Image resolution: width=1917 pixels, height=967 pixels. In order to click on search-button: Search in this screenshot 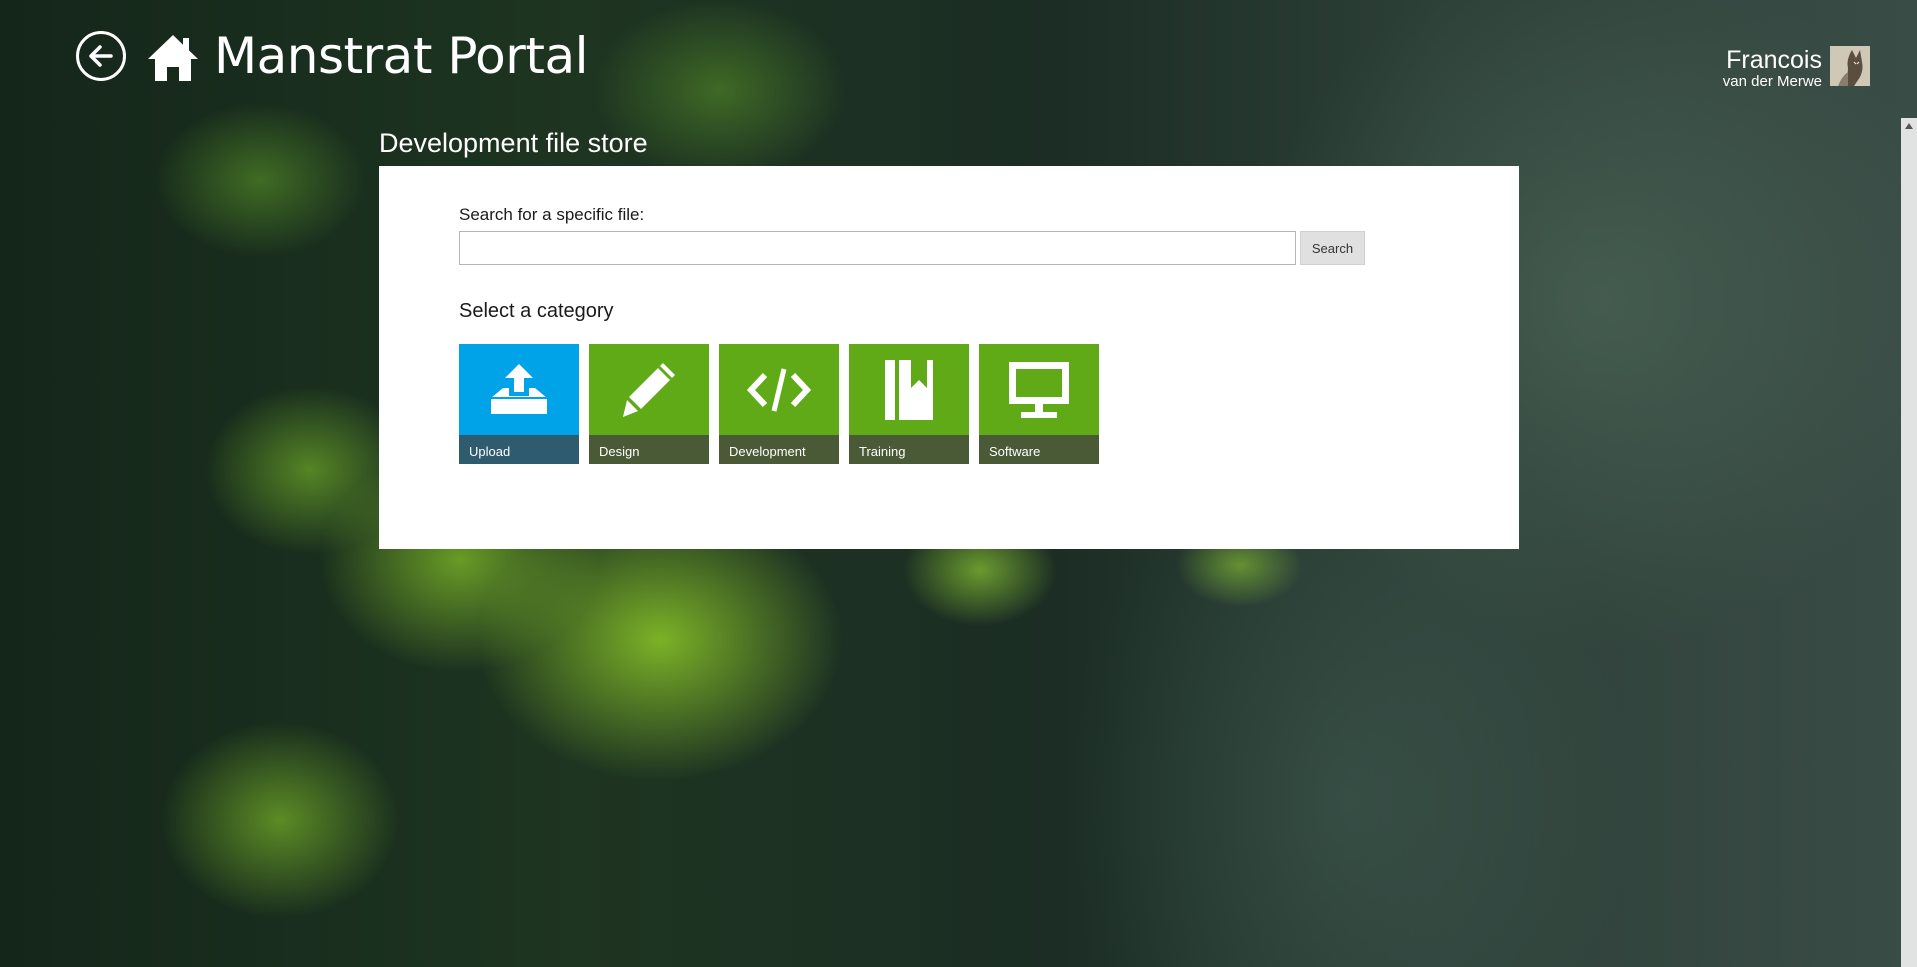, I will do `click(1332, 248)`.